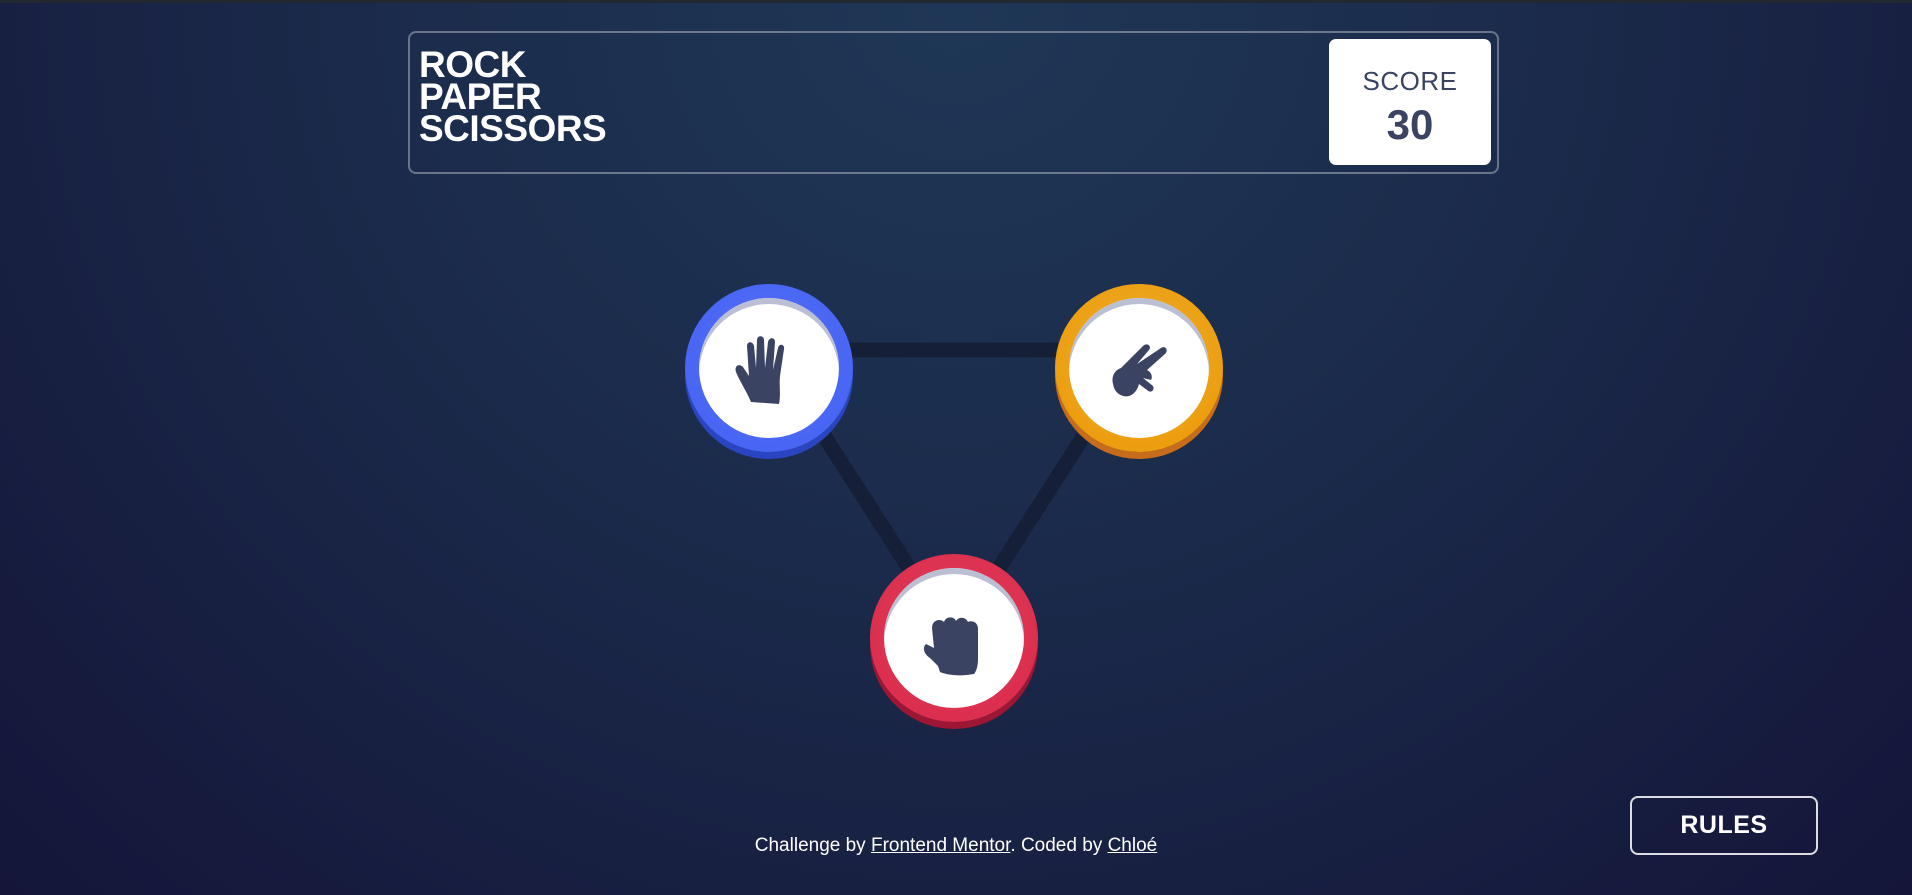 The image size is (1912, 895). I want to click on paper-button, so click(769, 368).